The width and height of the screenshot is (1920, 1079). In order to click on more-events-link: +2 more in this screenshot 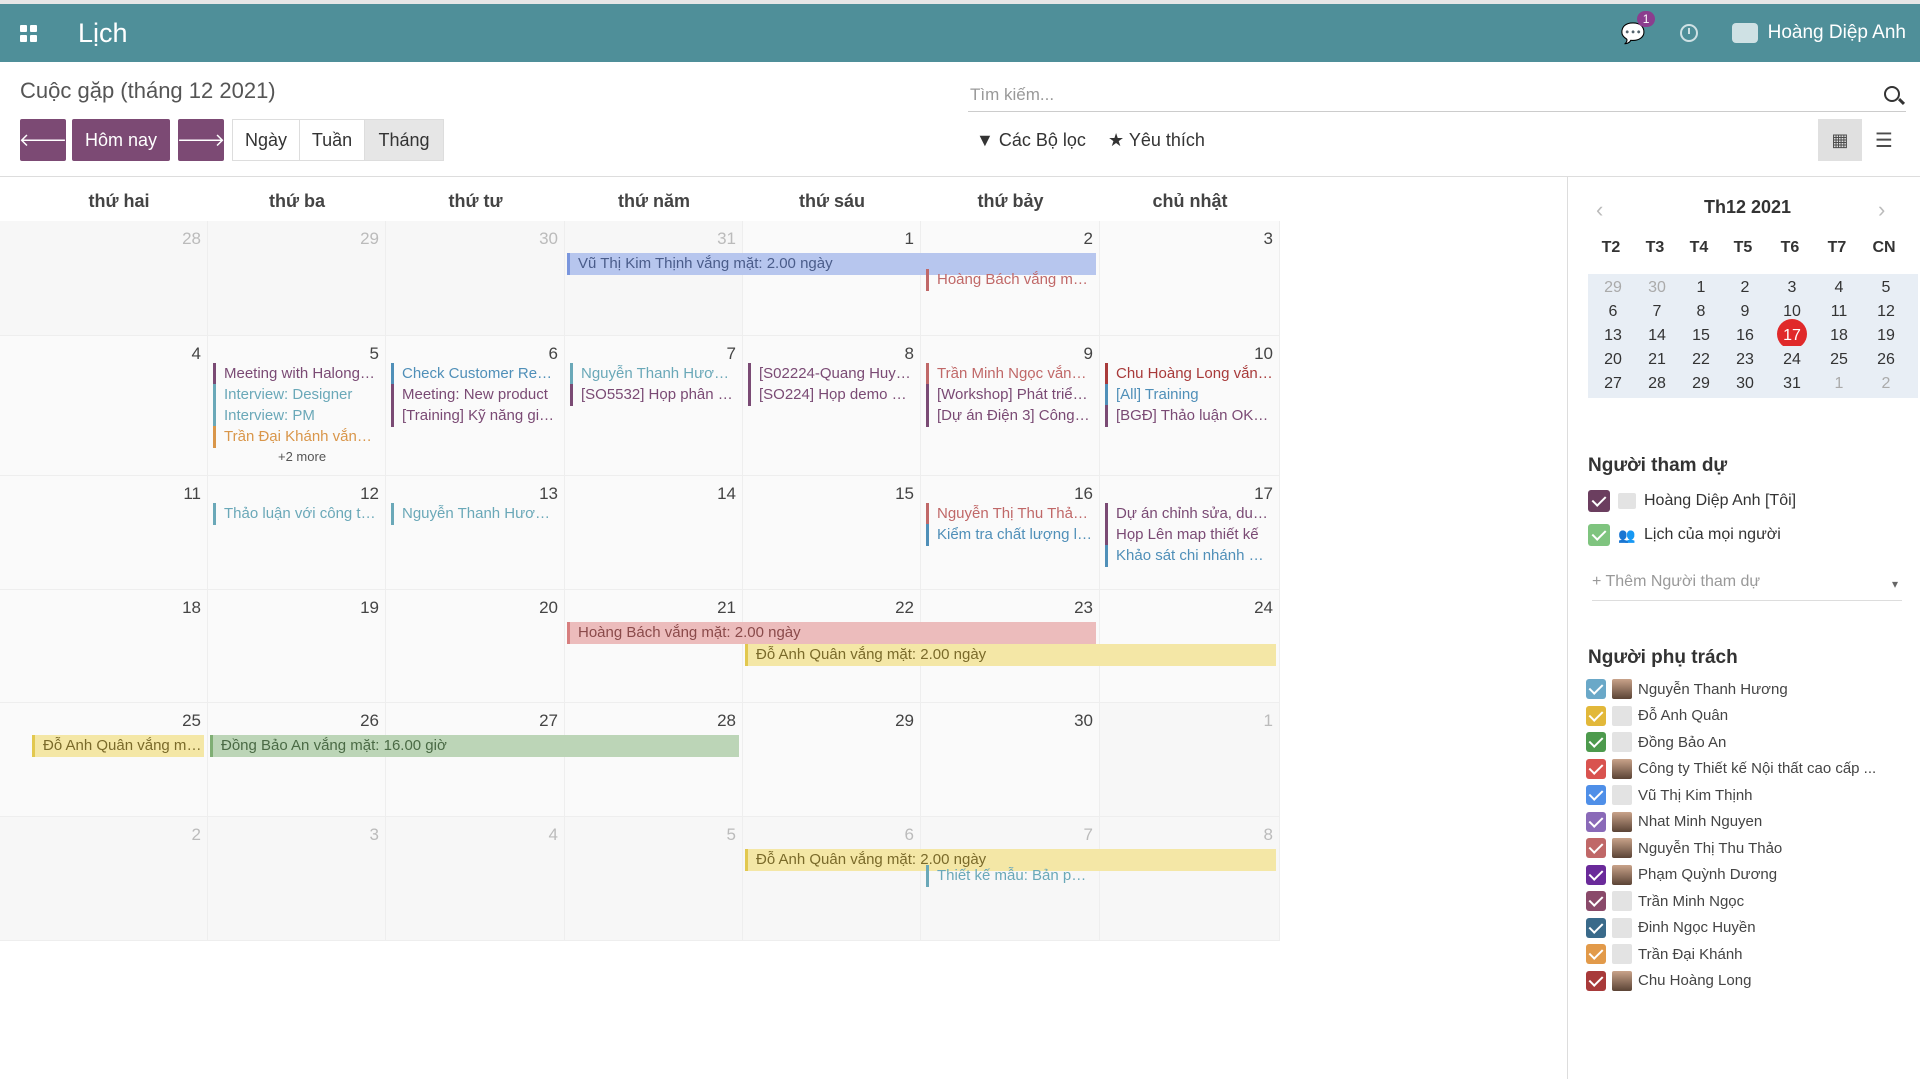, I will do `click(302, 456)`.